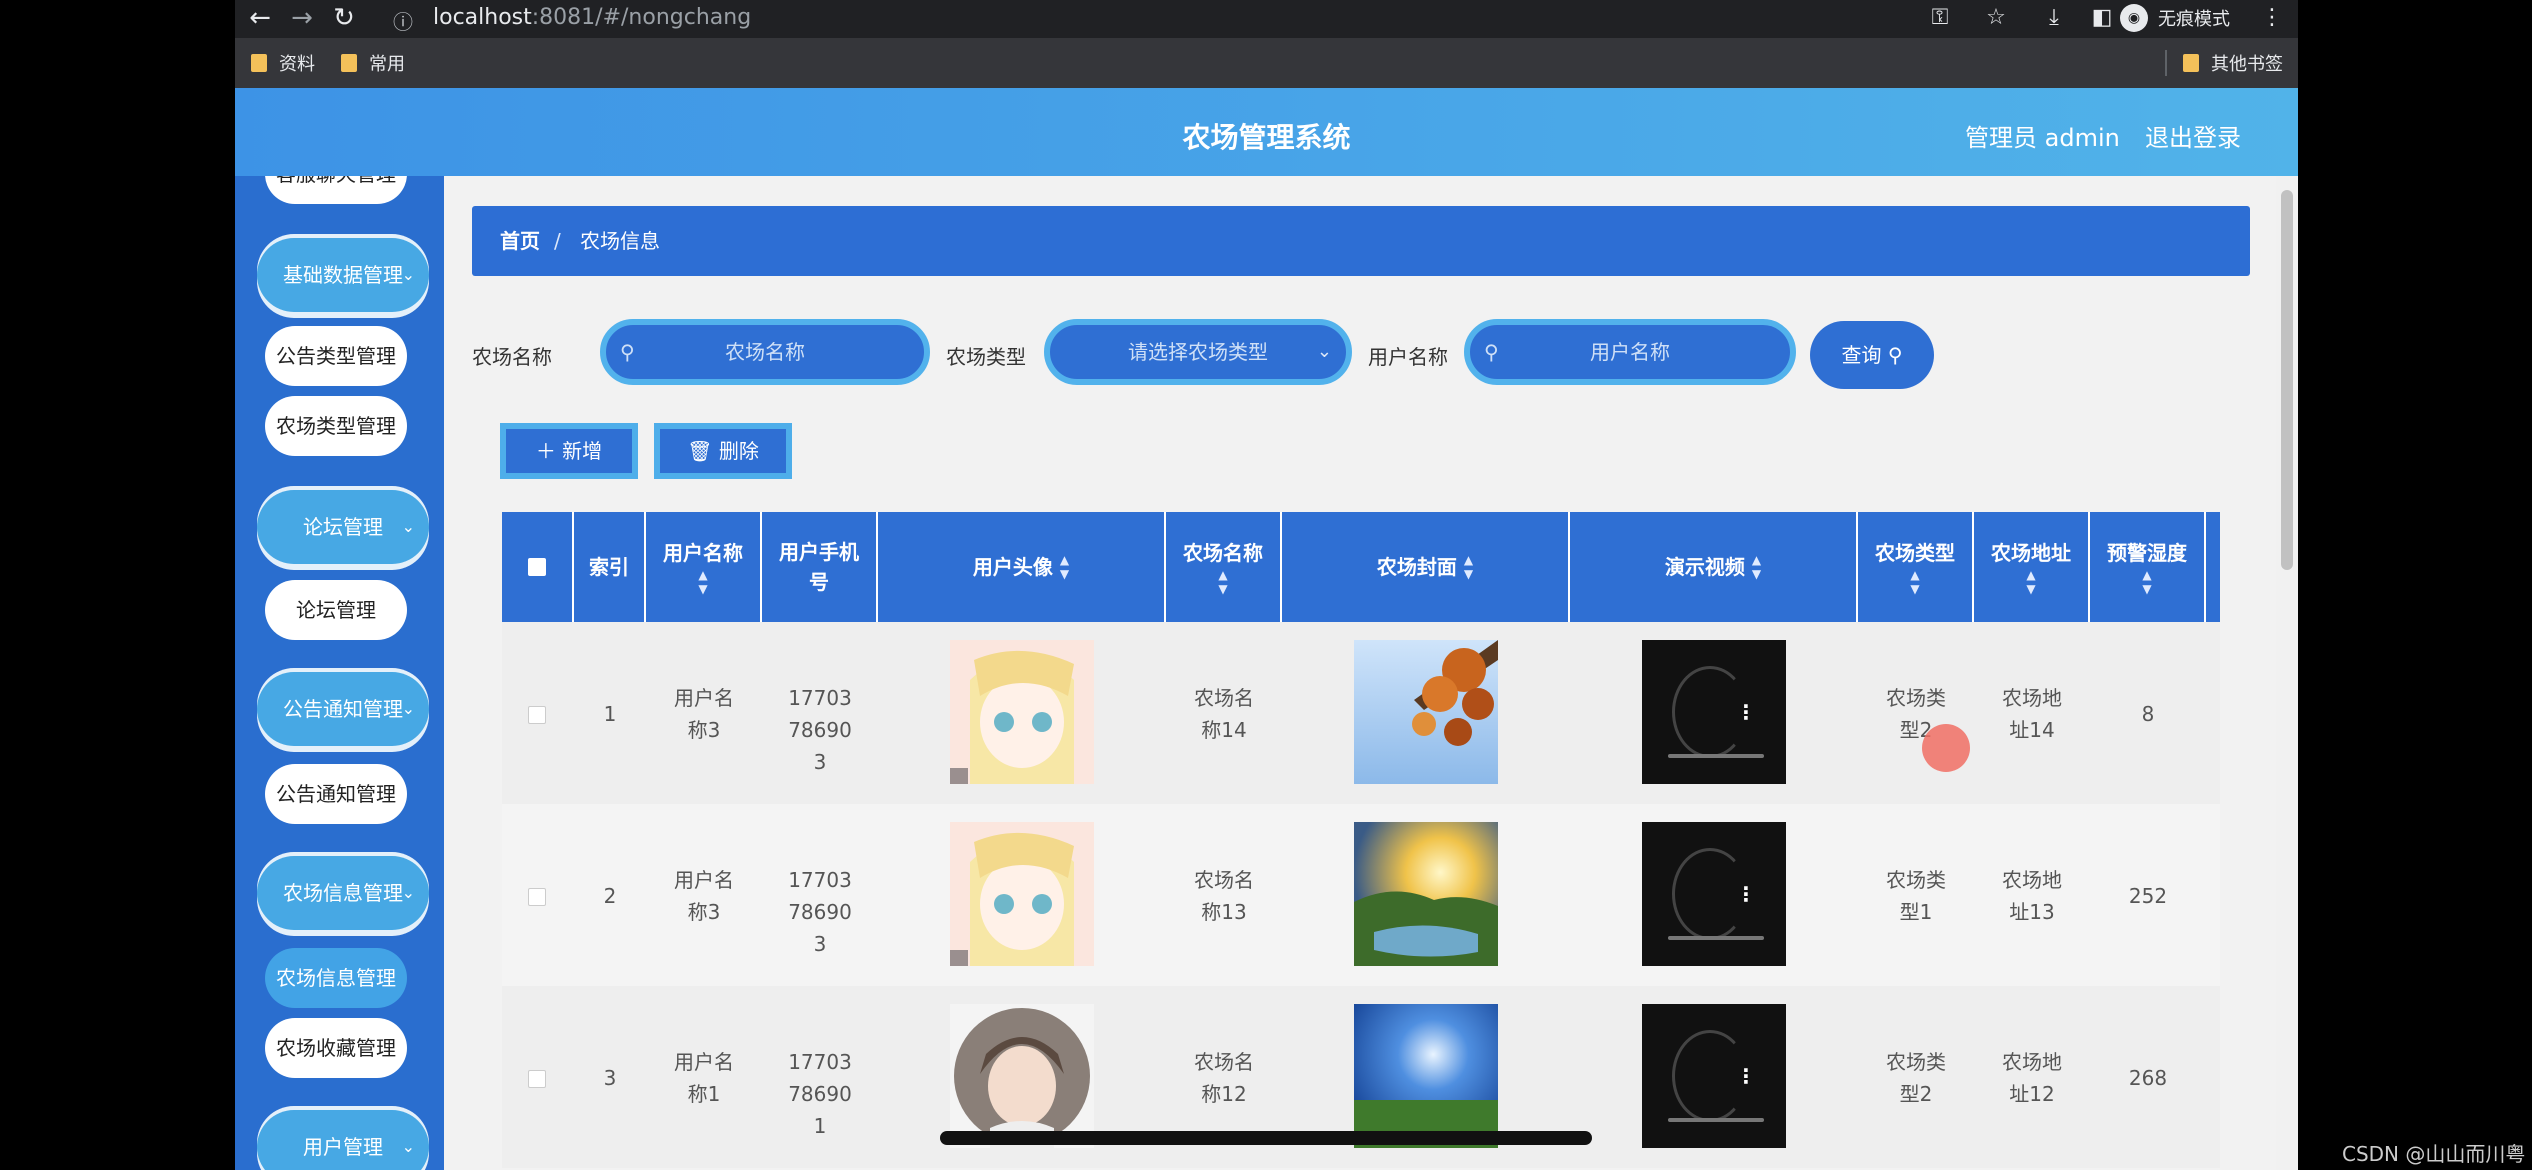 This screenshot has width=2532, height=1170. What do you see at coordinates (610, 1078) in the screenshot?
I see `cell-index: 3` at bounding box center [610, 1078].